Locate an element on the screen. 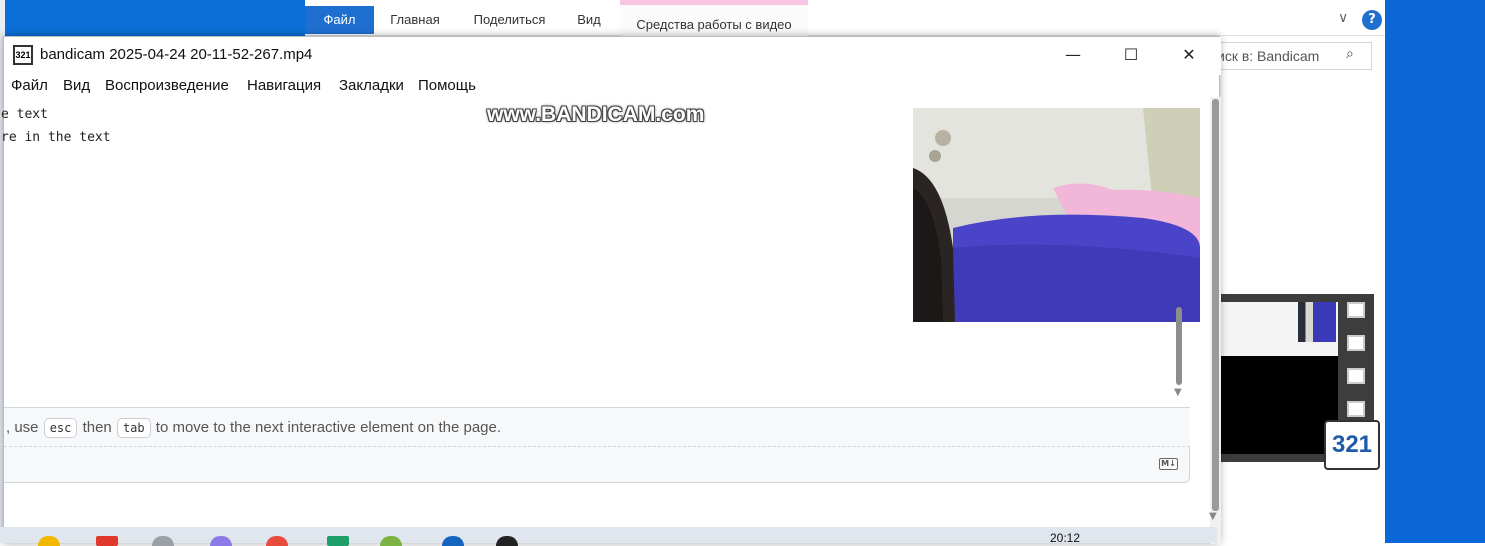  menu-navigation: Навигация is located at coordinates (284, 85).